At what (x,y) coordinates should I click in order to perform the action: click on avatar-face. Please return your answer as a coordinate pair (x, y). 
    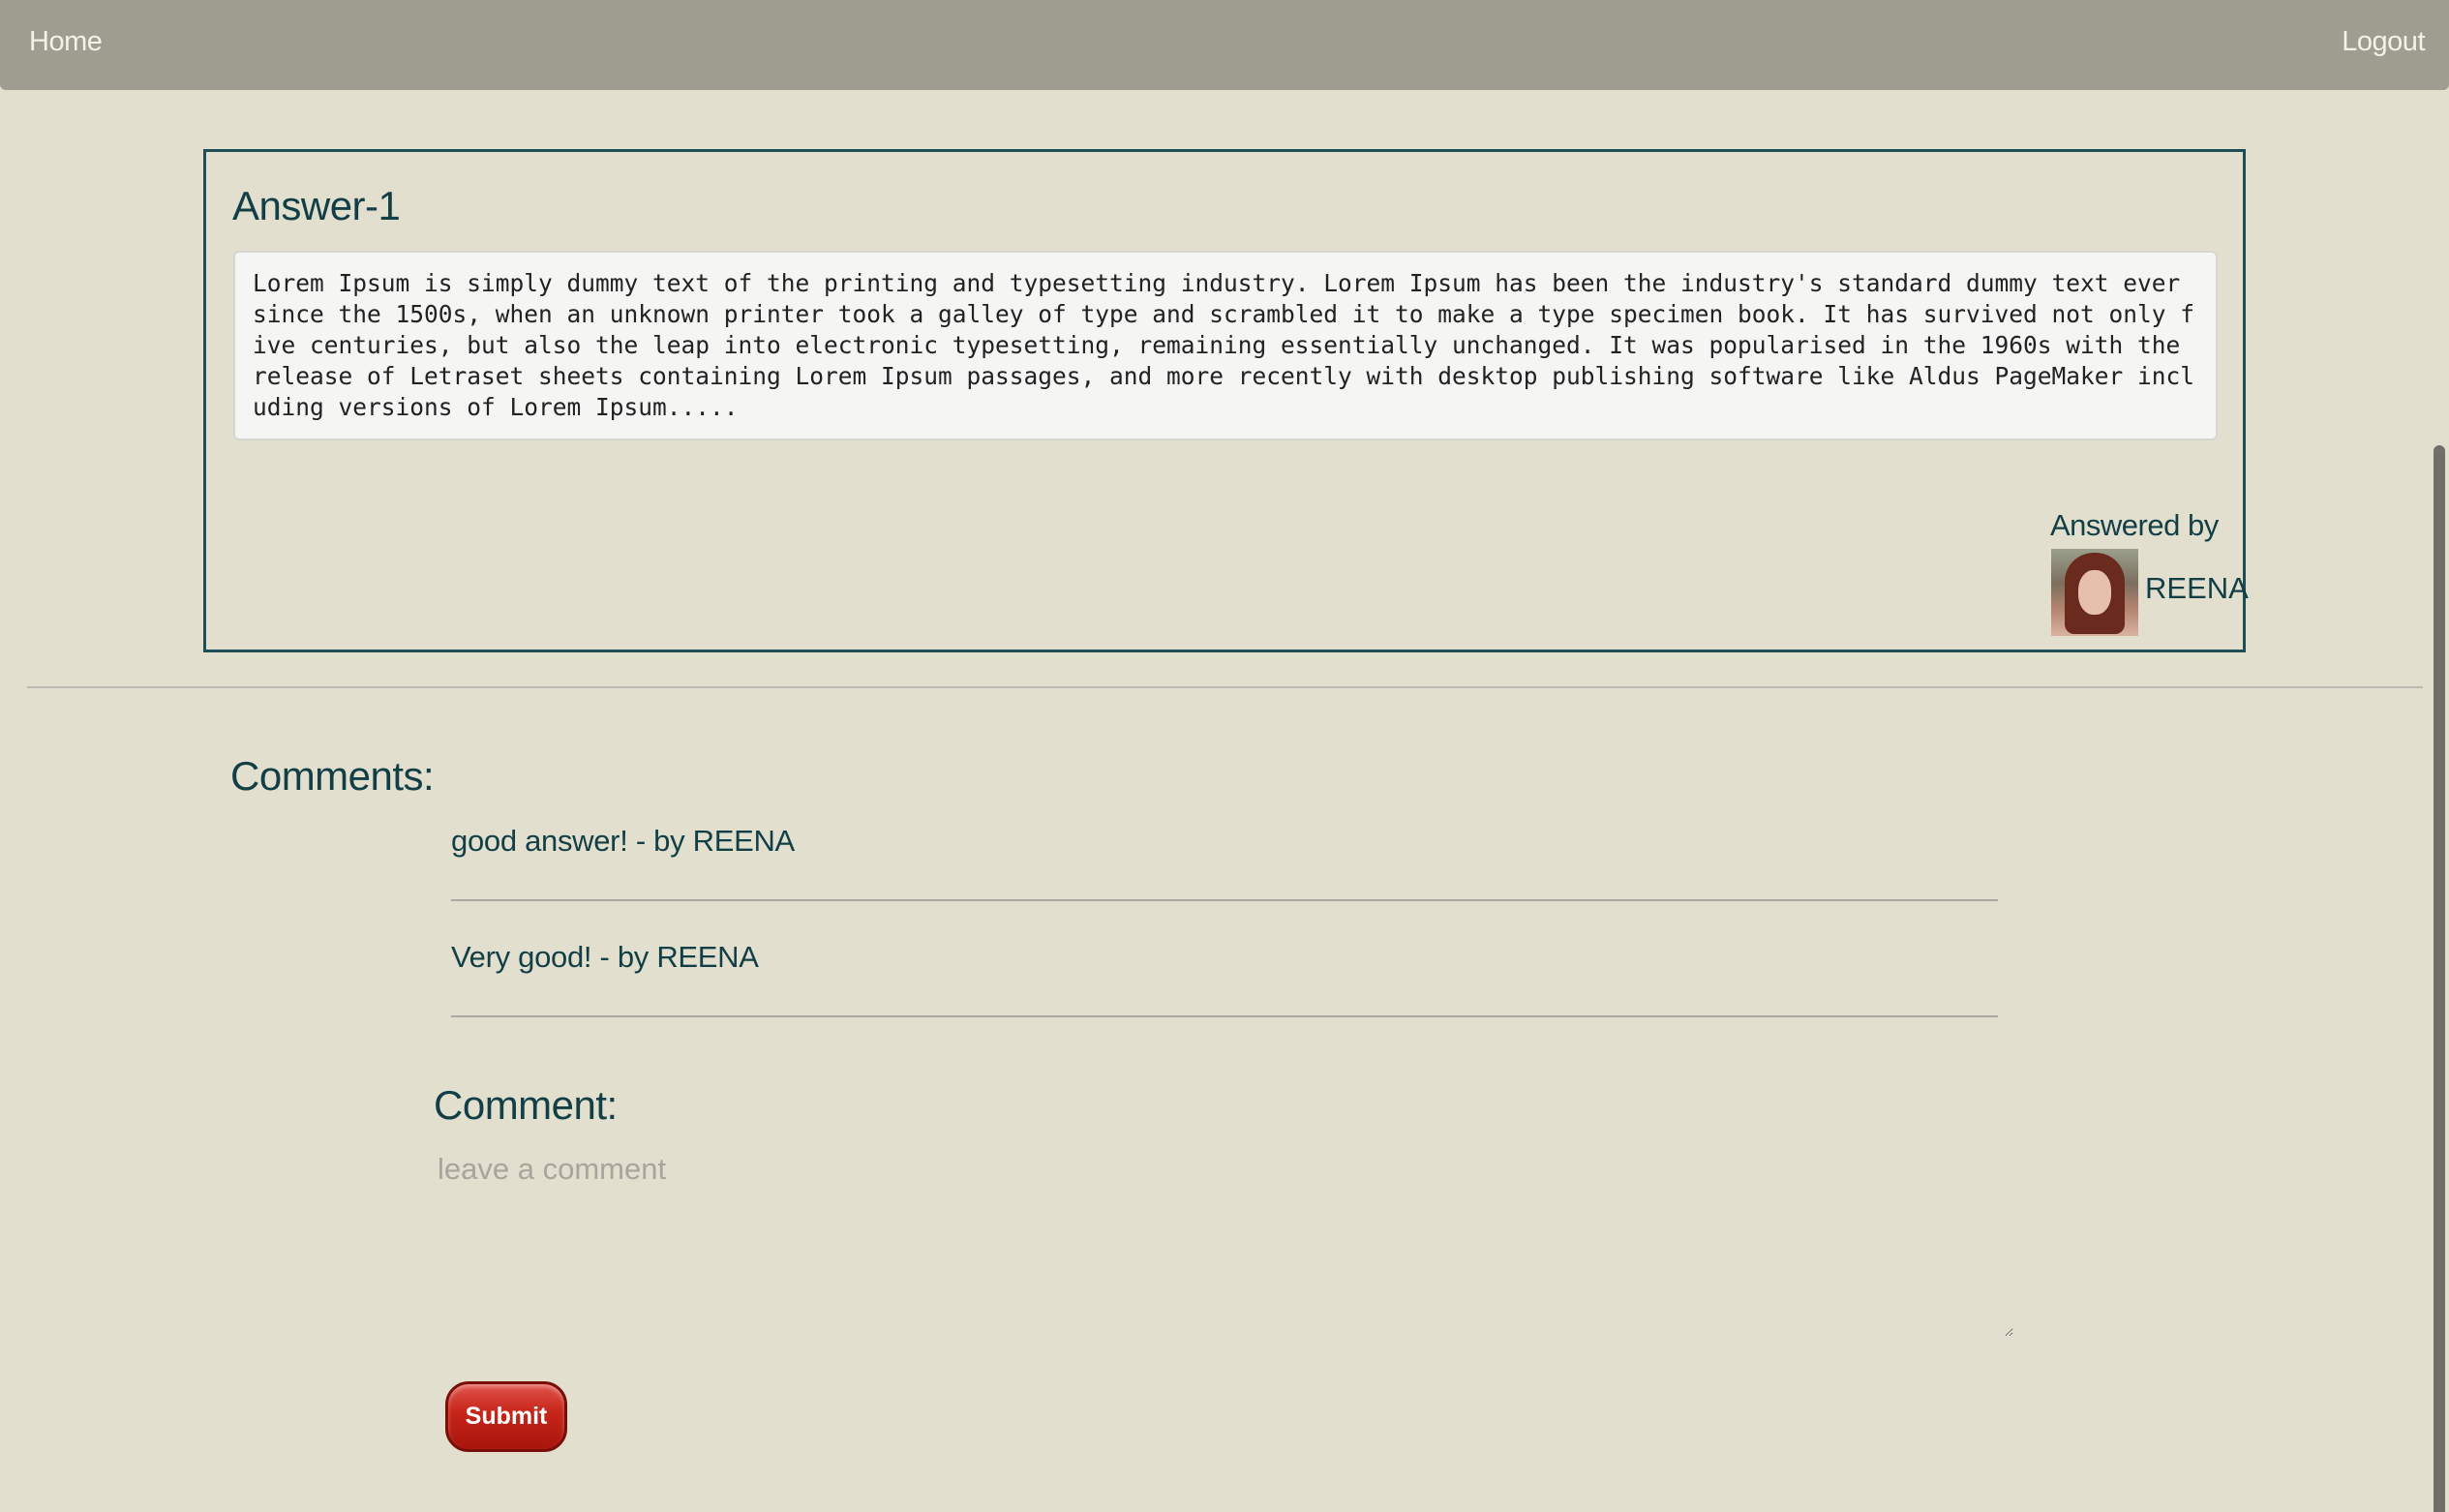
    Looking at the image, I should click on (2094, 592).